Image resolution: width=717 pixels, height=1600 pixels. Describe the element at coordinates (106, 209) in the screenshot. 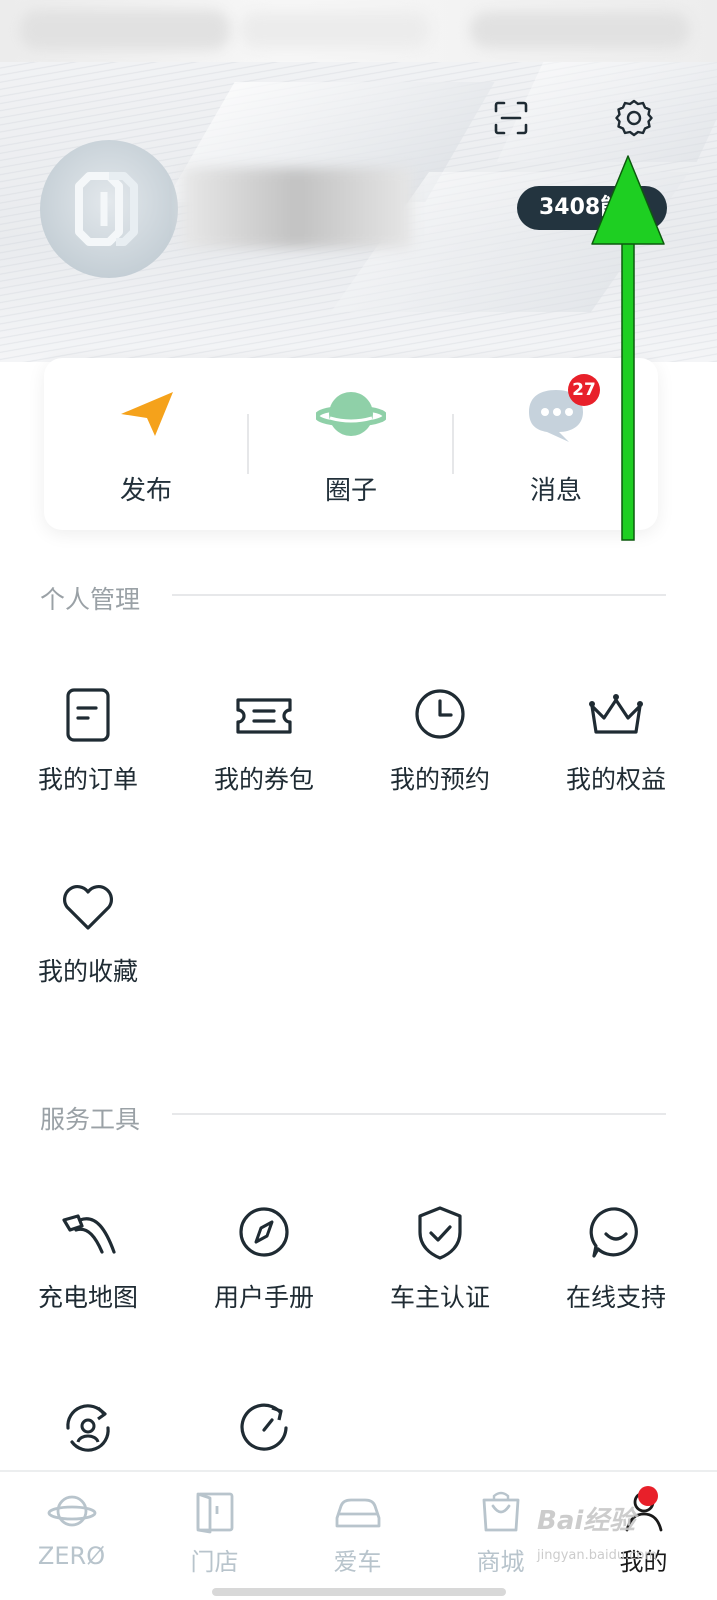

I see `brand-logo-icon` at that location.